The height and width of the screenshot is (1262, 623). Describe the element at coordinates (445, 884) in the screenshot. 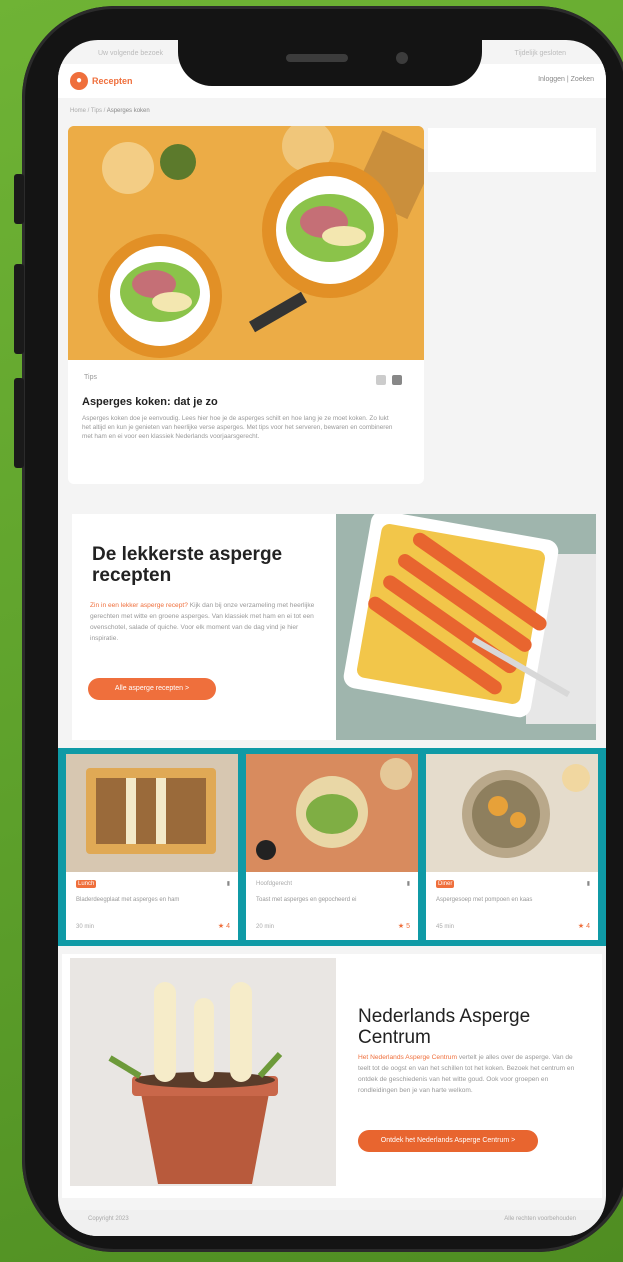

I see `recipe-tag: Diner` at that location.